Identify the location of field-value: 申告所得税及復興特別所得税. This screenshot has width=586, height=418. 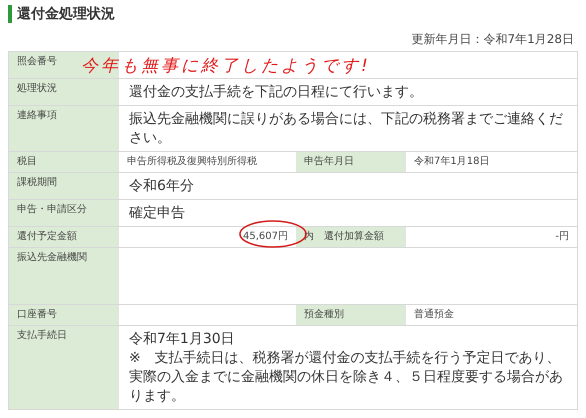
(192, 162).